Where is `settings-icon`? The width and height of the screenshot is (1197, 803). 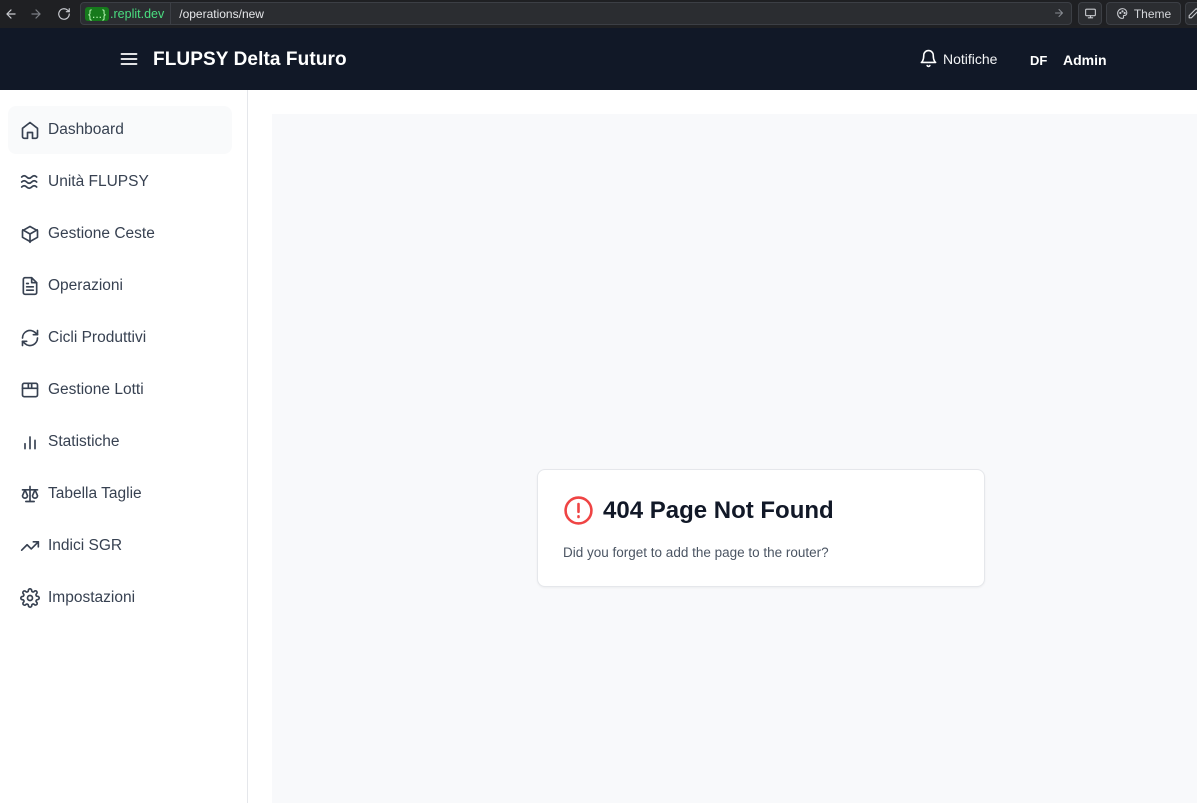 settings-icon is located at coordinates (30, 598).